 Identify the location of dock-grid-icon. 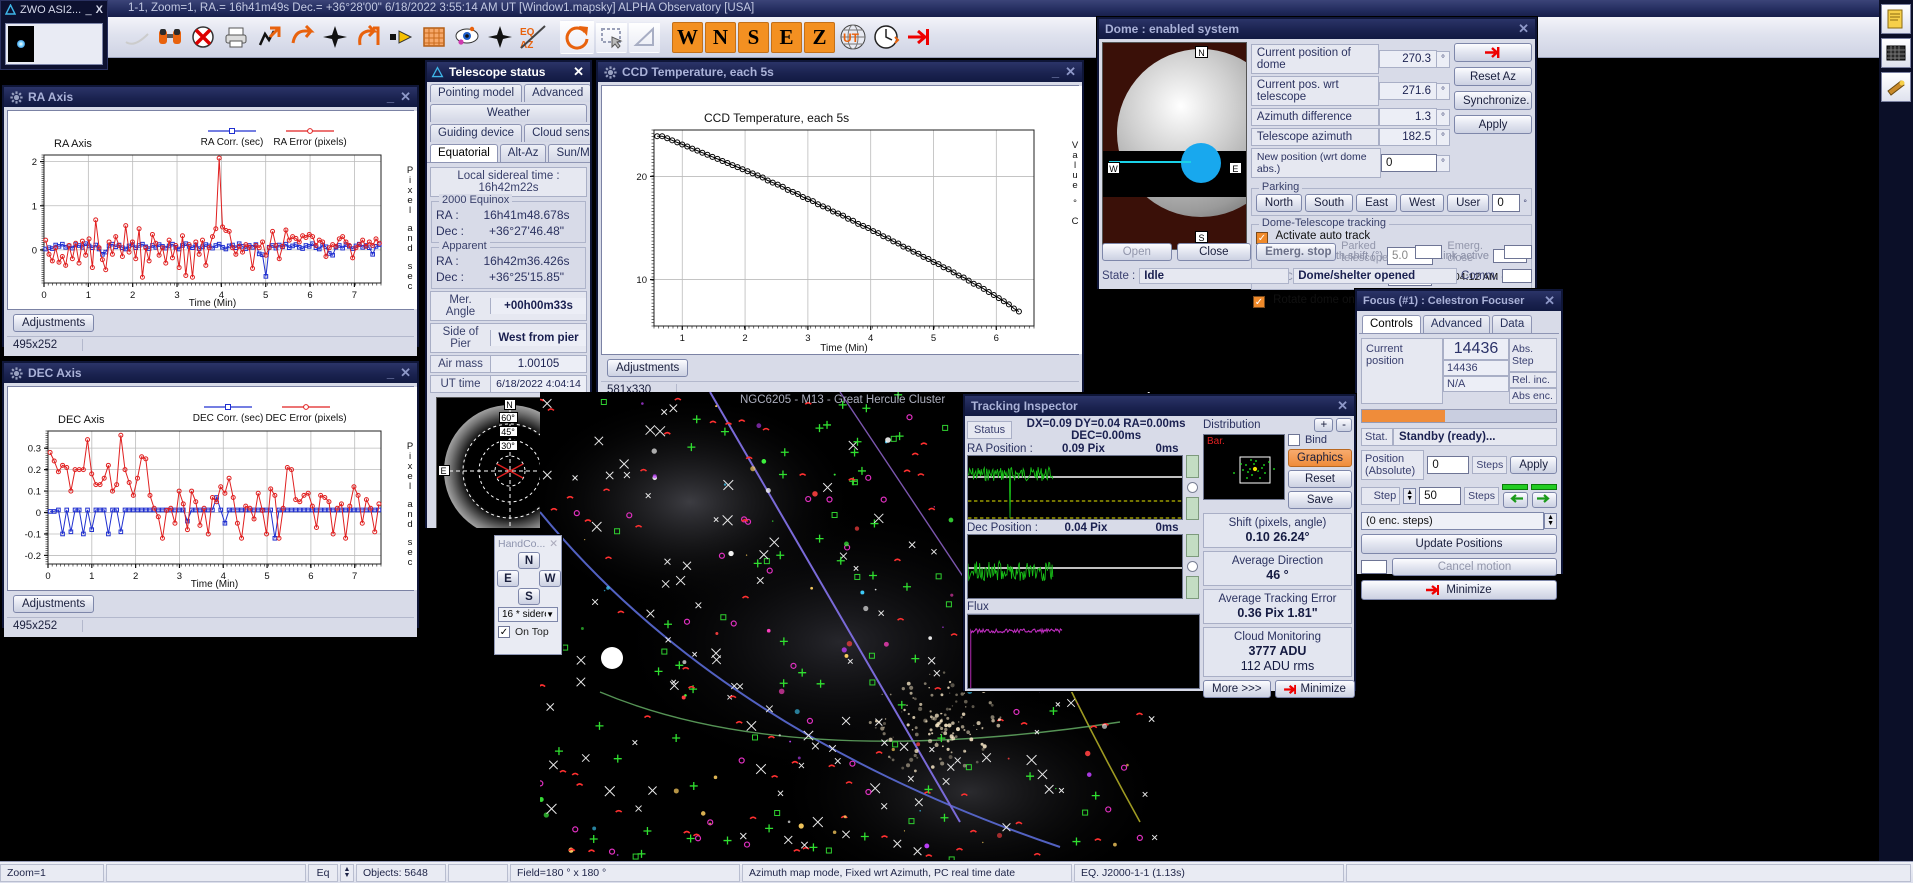
(1896, 53).